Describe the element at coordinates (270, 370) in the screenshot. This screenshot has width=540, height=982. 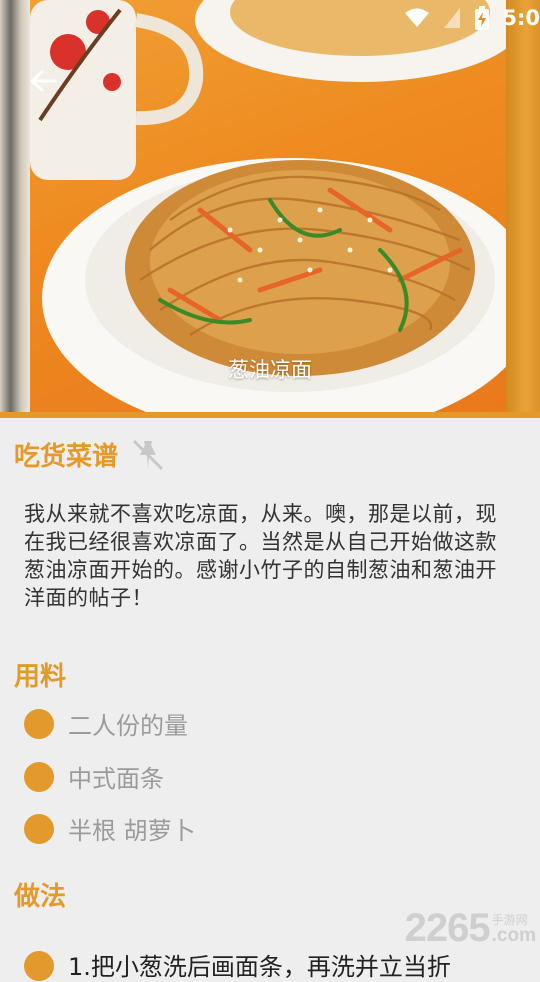
I see `recipe-name-caption: 葱油凉面` at that location.